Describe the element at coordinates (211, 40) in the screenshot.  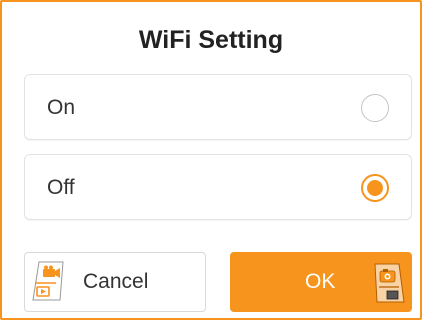
I see `dialog-title: WiFi Setting` at that location.